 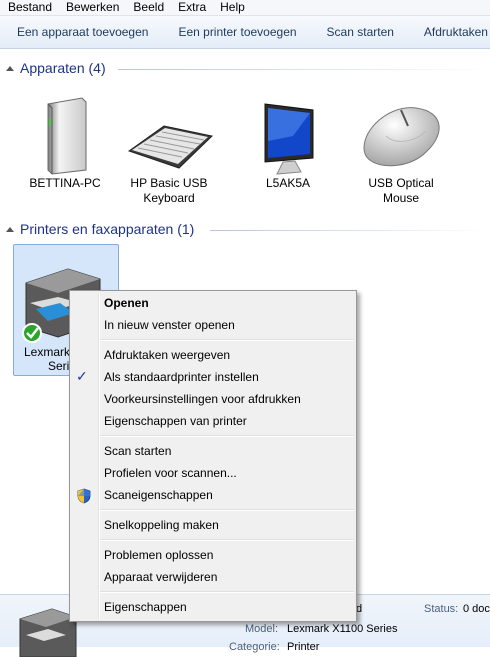 What do you see at coordinates (169, 325) in the screenshot?
I see `menu-item-open-new-window: In nieuw venster openen` at bounding box center [169, 325].